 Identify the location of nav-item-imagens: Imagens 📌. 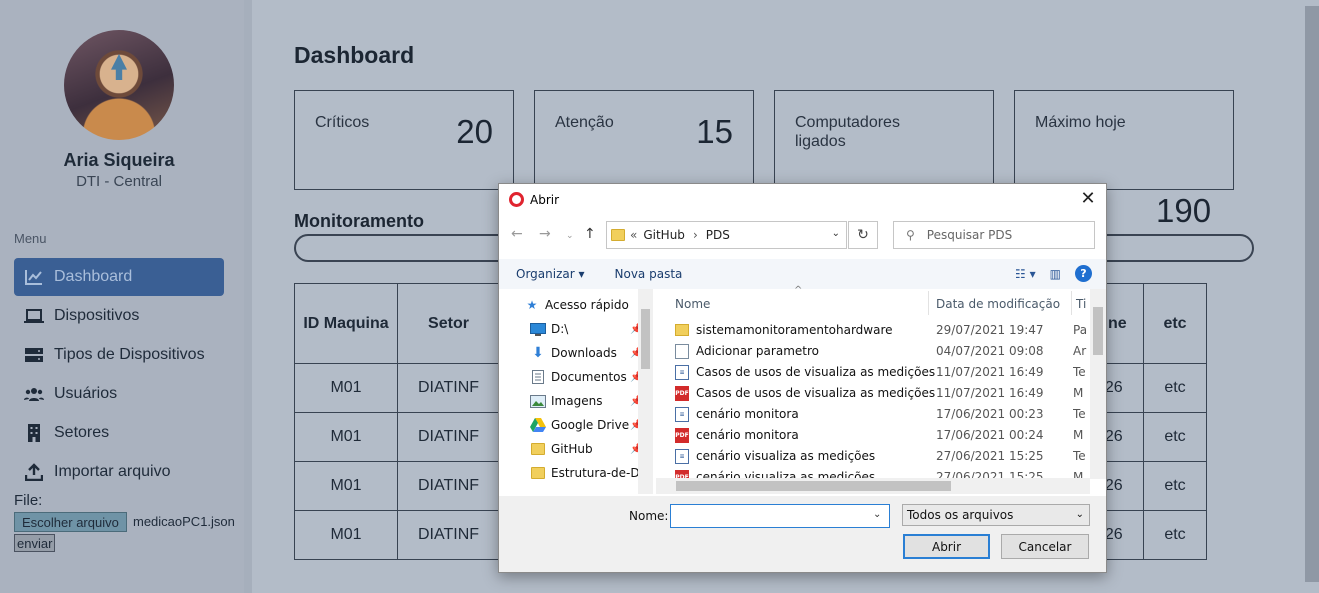
(586, 401).